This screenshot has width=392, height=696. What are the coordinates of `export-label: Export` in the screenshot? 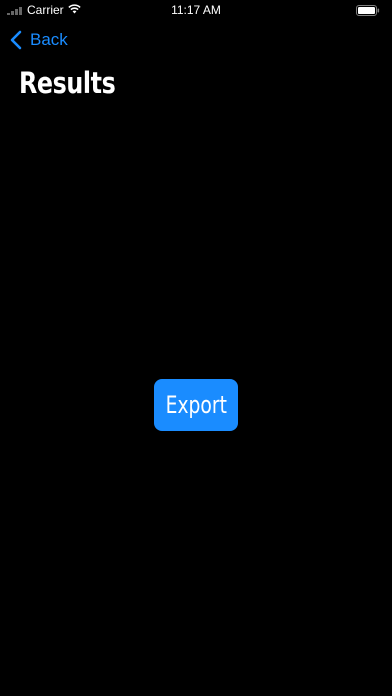 It's located at (196, 405).